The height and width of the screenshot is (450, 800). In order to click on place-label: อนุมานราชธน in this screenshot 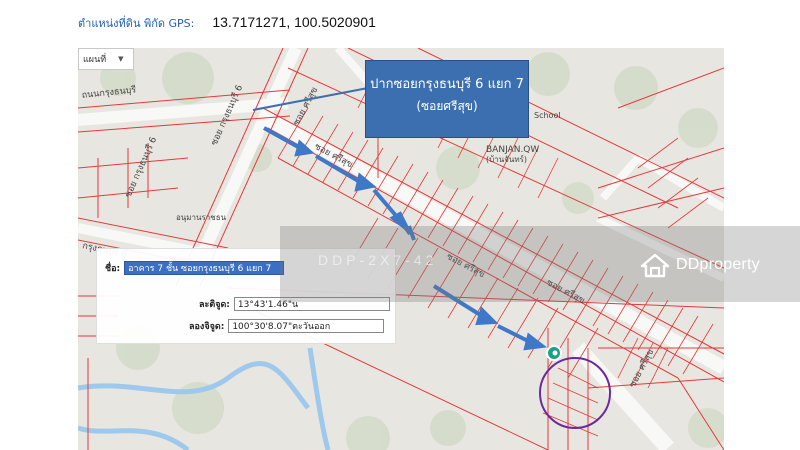, I will do `click(201, 217)`.